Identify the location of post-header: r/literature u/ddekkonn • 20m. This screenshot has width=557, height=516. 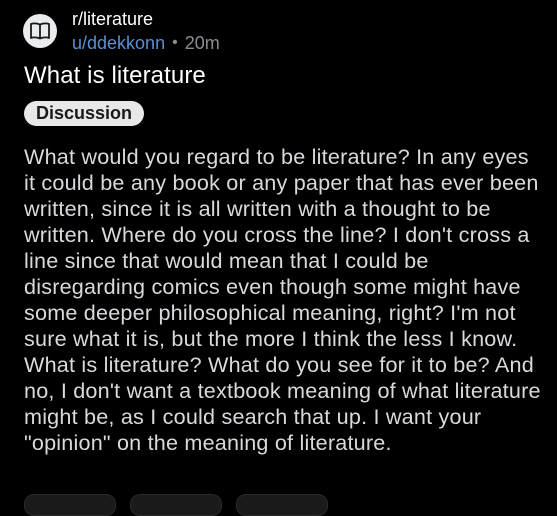
(121, 31).